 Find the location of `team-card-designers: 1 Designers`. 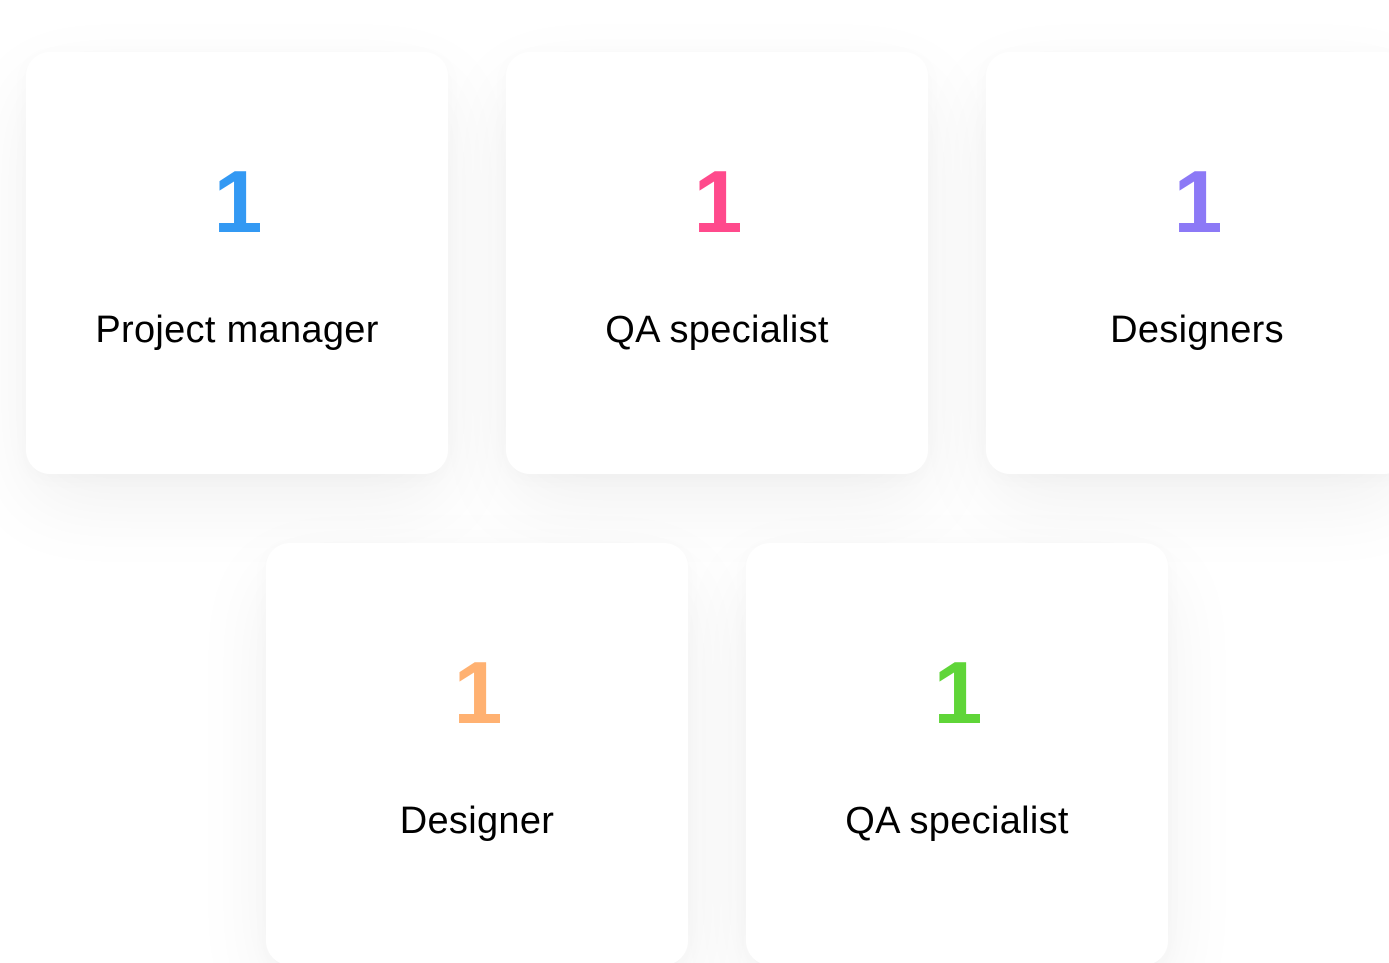

team-card-designers: 1 Designers is located at coordinates (1187, 263).